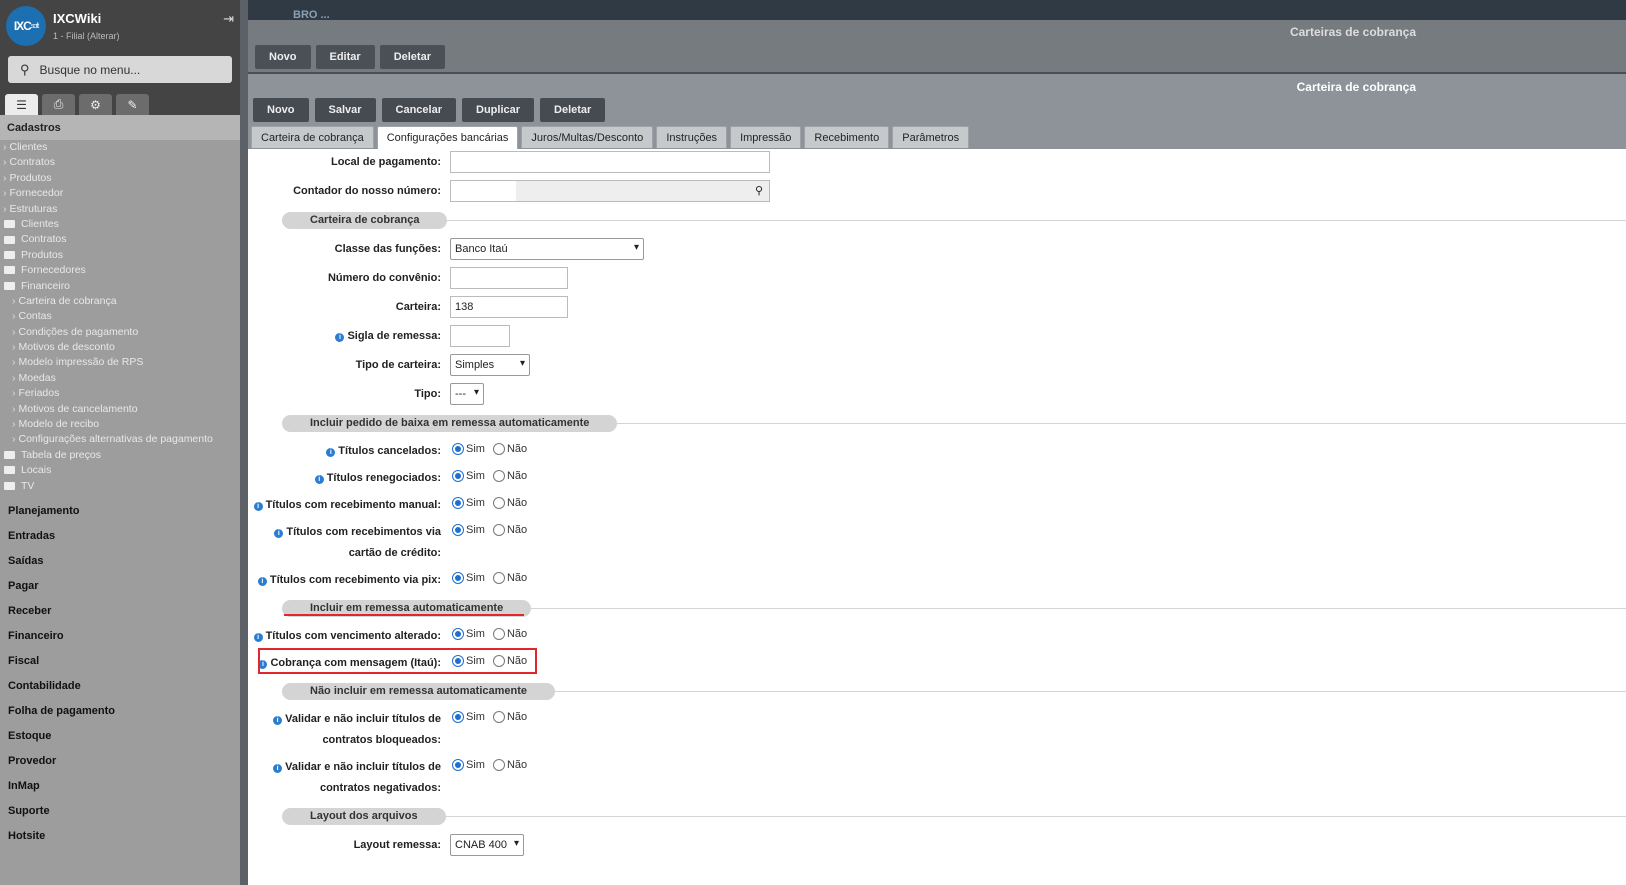 The image size is (1626, 885). Describe the element at coordinates (931, 137) in the screenshot. I see `tab-parametros: Parâmetros` at that location.